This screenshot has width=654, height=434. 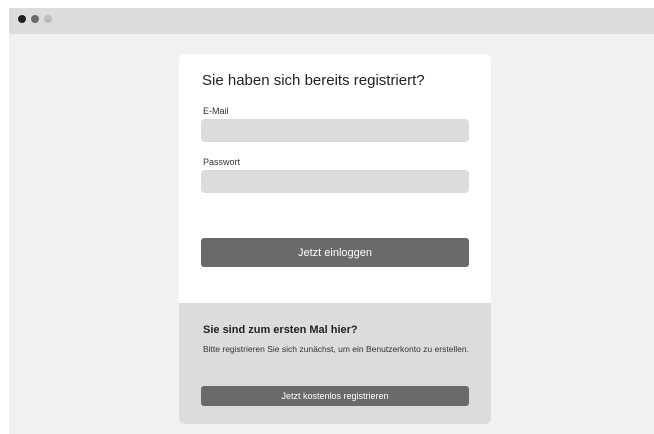 What do you see at coordinates (216, 111) in the screenshot?
I see `email-label: E-Mail` at bounding box center [216, 111].